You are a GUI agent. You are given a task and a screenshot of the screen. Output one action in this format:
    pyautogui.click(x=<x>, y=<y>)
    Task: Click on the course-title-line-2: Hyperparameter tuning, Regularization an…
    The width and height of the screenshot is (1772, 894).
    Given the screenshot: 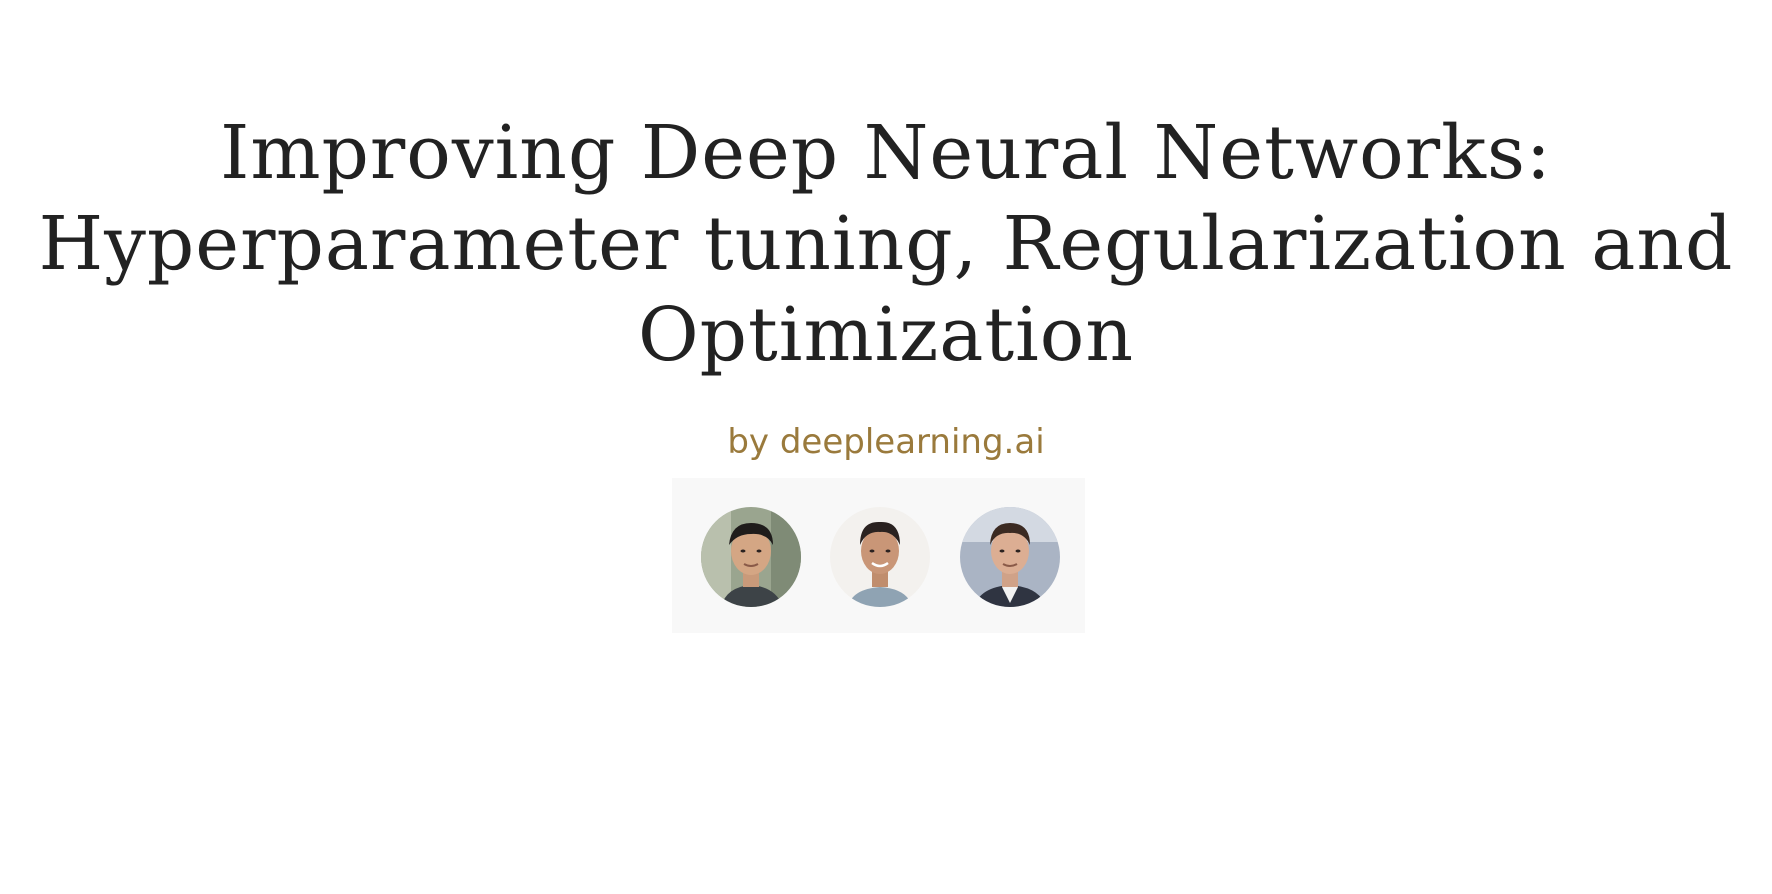 What is the action you would take?
    pyautogui.click(x=886, y=244)
    